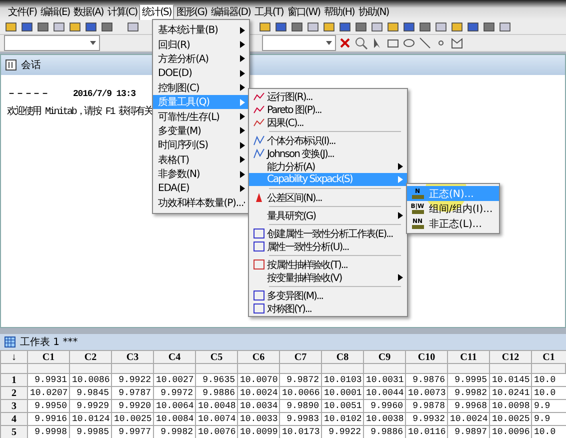 The height and width of the screenshot is (438, 566). What do you see at coordinates (175, 357) in the screenshot?
I see `column-header: C4` at bounding box center [175, 357].